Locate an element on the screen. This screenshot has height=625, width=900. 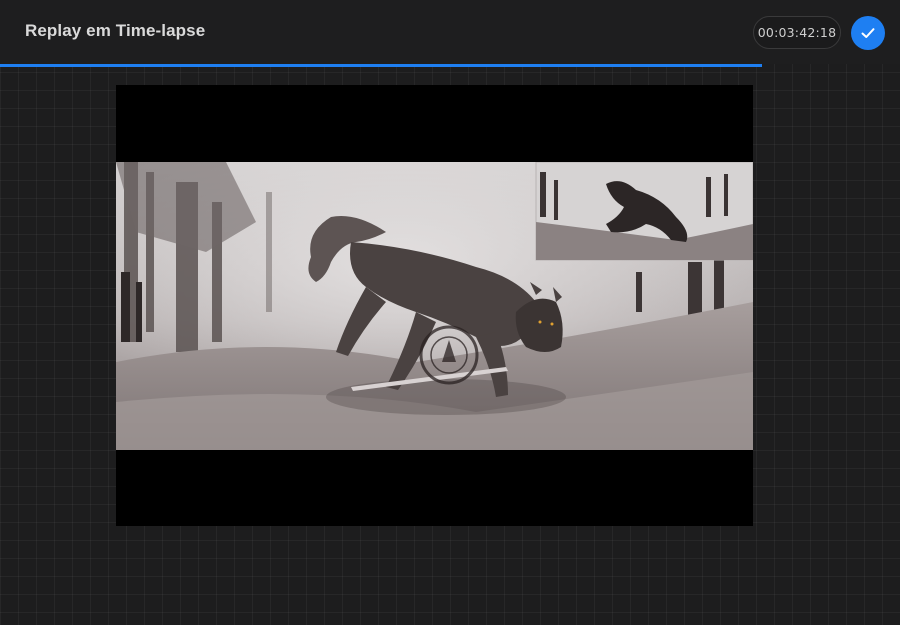
page-title: Replay em Time-lapse is located at coordinates (115, 30).